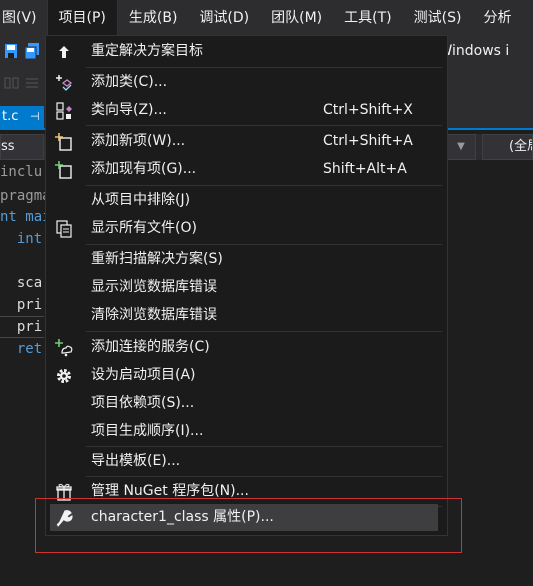 This screenshot has width=533, height=586. What do you see at coordinates (64, 111) in the screenshot?
I see `class-wizard-icon` at bounding box center [64, 111].